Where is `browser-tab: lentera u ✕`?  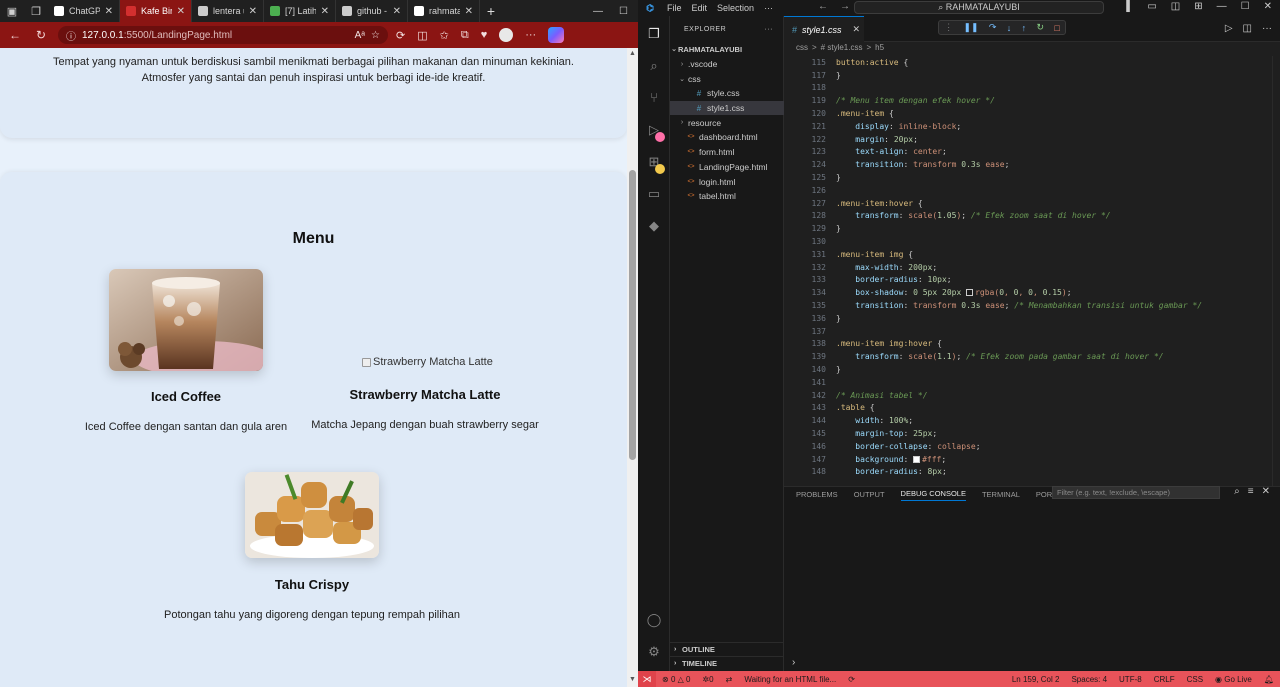 browser-tab: lentera u ✕ is located at coordinates (228, 11).